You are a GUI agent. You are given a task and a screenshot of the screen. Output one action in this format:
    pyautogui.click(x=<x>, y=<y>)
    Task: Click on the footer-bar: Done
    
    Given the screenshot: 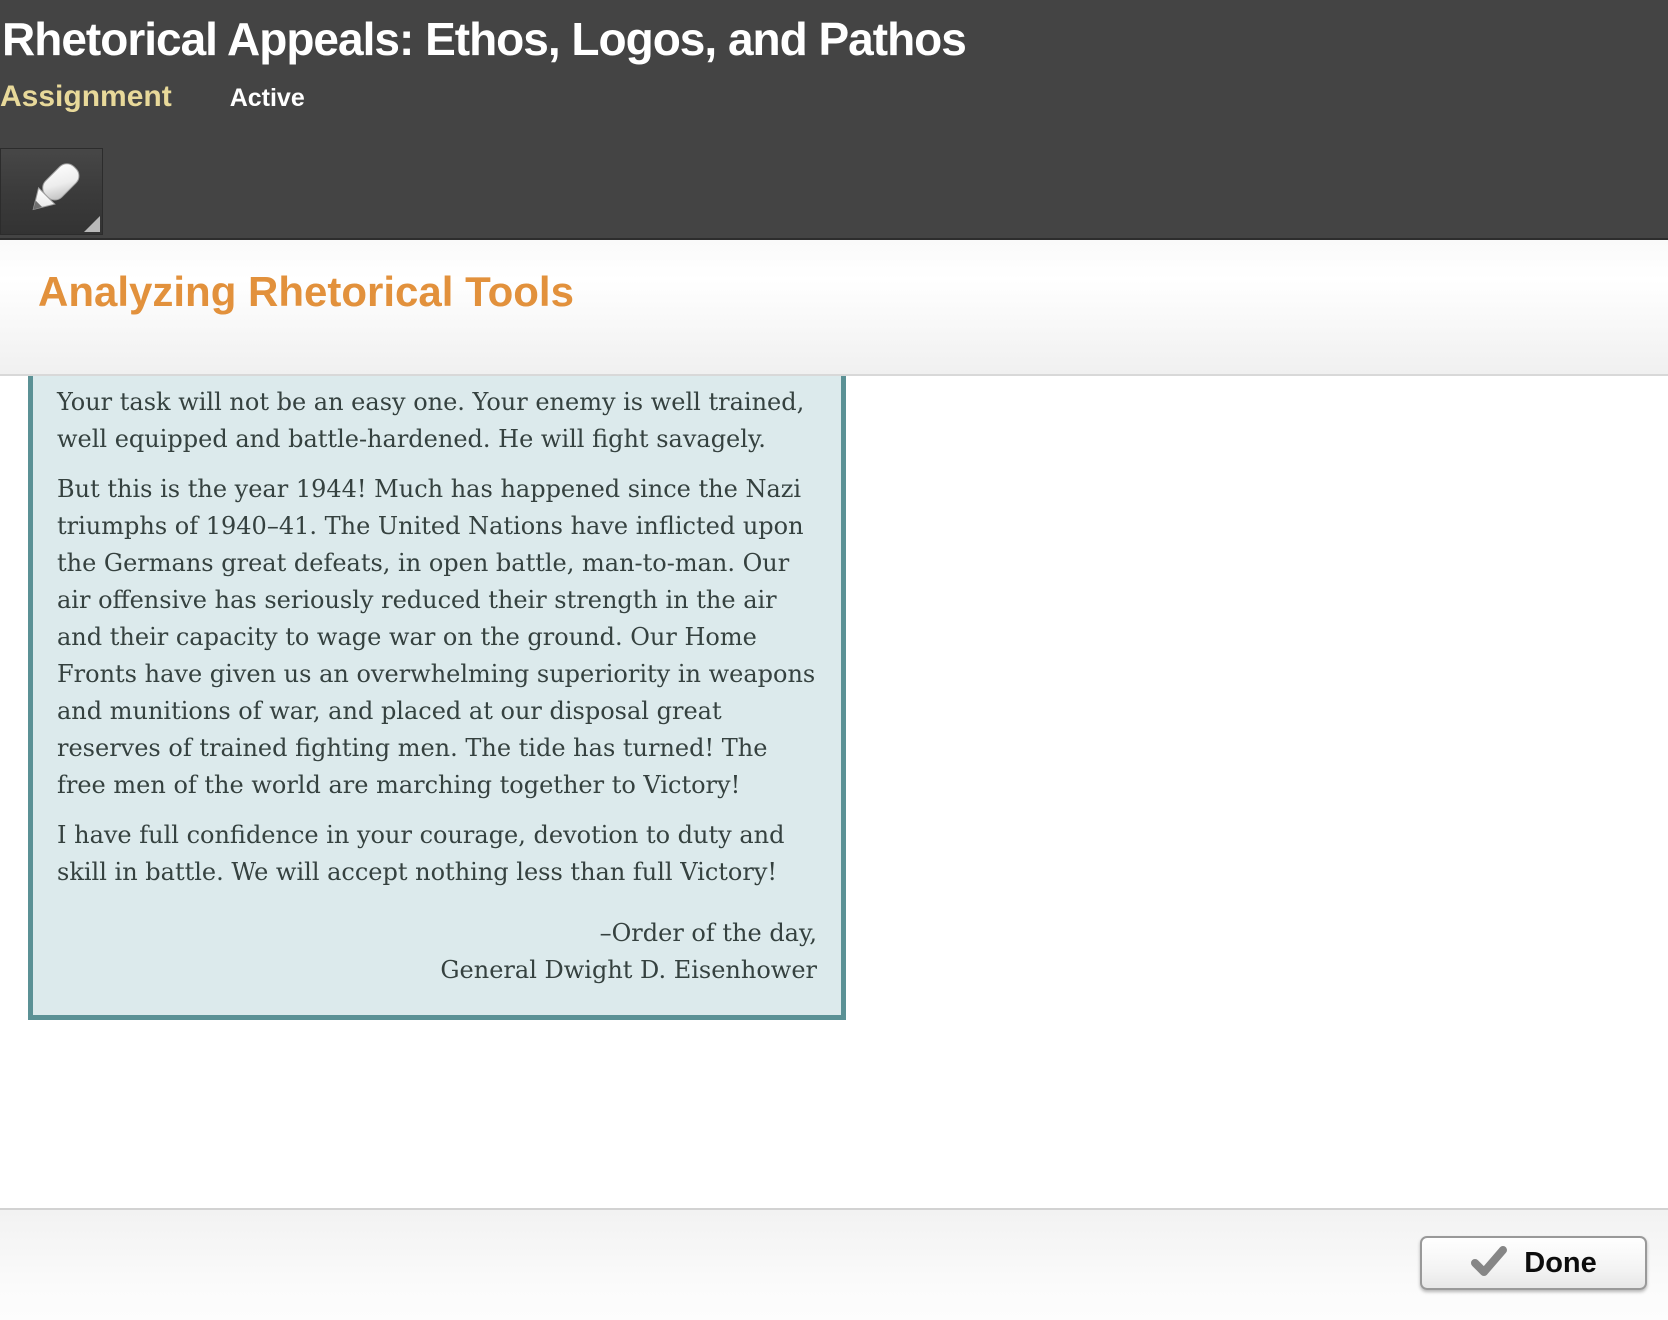 What is the action you would take?
    pyautogui.click(x=834, y=1264)
    